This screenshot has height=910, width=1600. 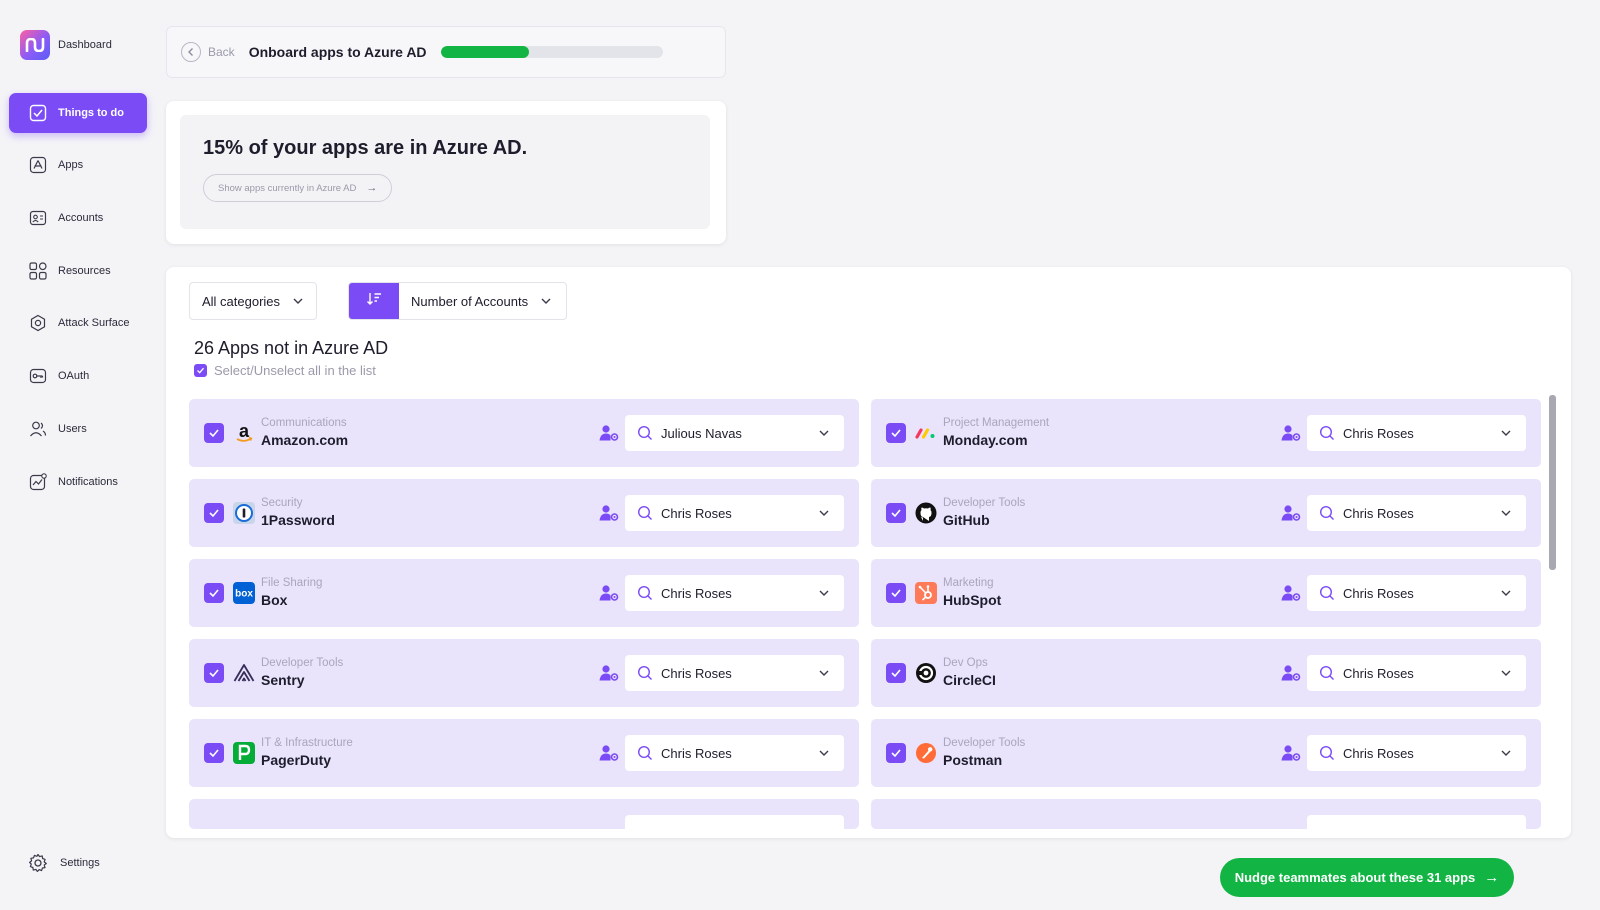 I want to click on apps-icon, so click(x=38, y=165).